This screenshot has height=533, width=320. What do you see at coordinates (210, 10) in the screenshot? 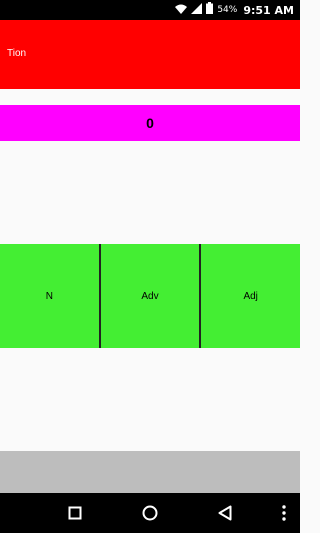
I see `battery-icon` at bounding box center [210, 10].